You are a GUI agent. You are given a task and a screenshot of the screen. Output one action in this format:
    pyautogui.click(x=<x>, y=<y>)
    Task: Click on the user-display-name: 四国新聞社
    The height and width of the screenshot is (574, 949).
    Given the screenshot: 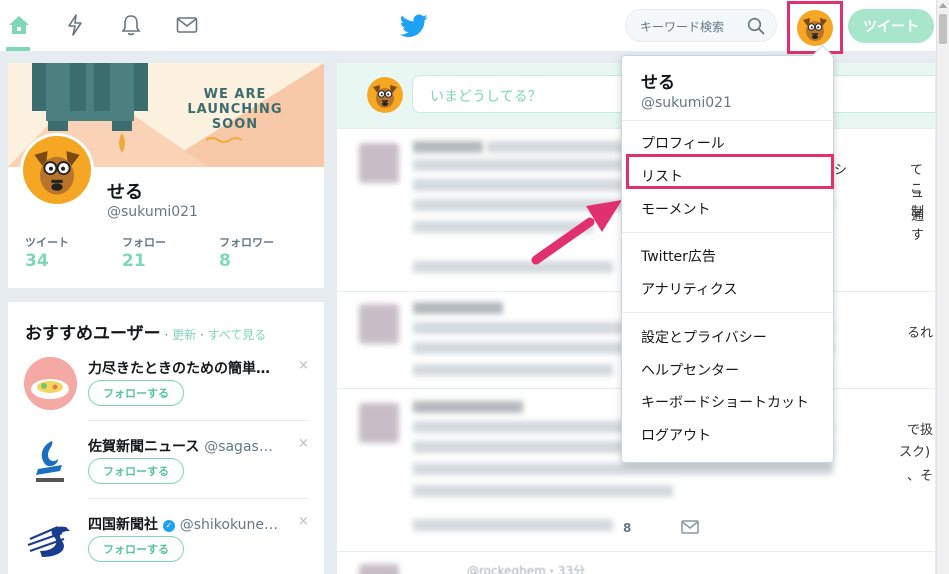 What is the action you would take?
    pyautogui.click(x=123, y=525)
    